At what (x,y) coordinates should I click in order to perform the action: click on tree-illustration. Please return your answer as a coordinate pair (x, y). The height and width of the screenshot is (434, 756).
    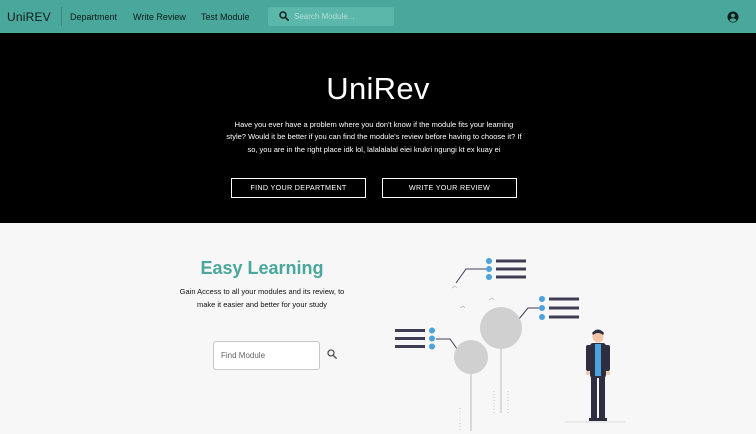
    Looking at the image, I should click on (471, 385).